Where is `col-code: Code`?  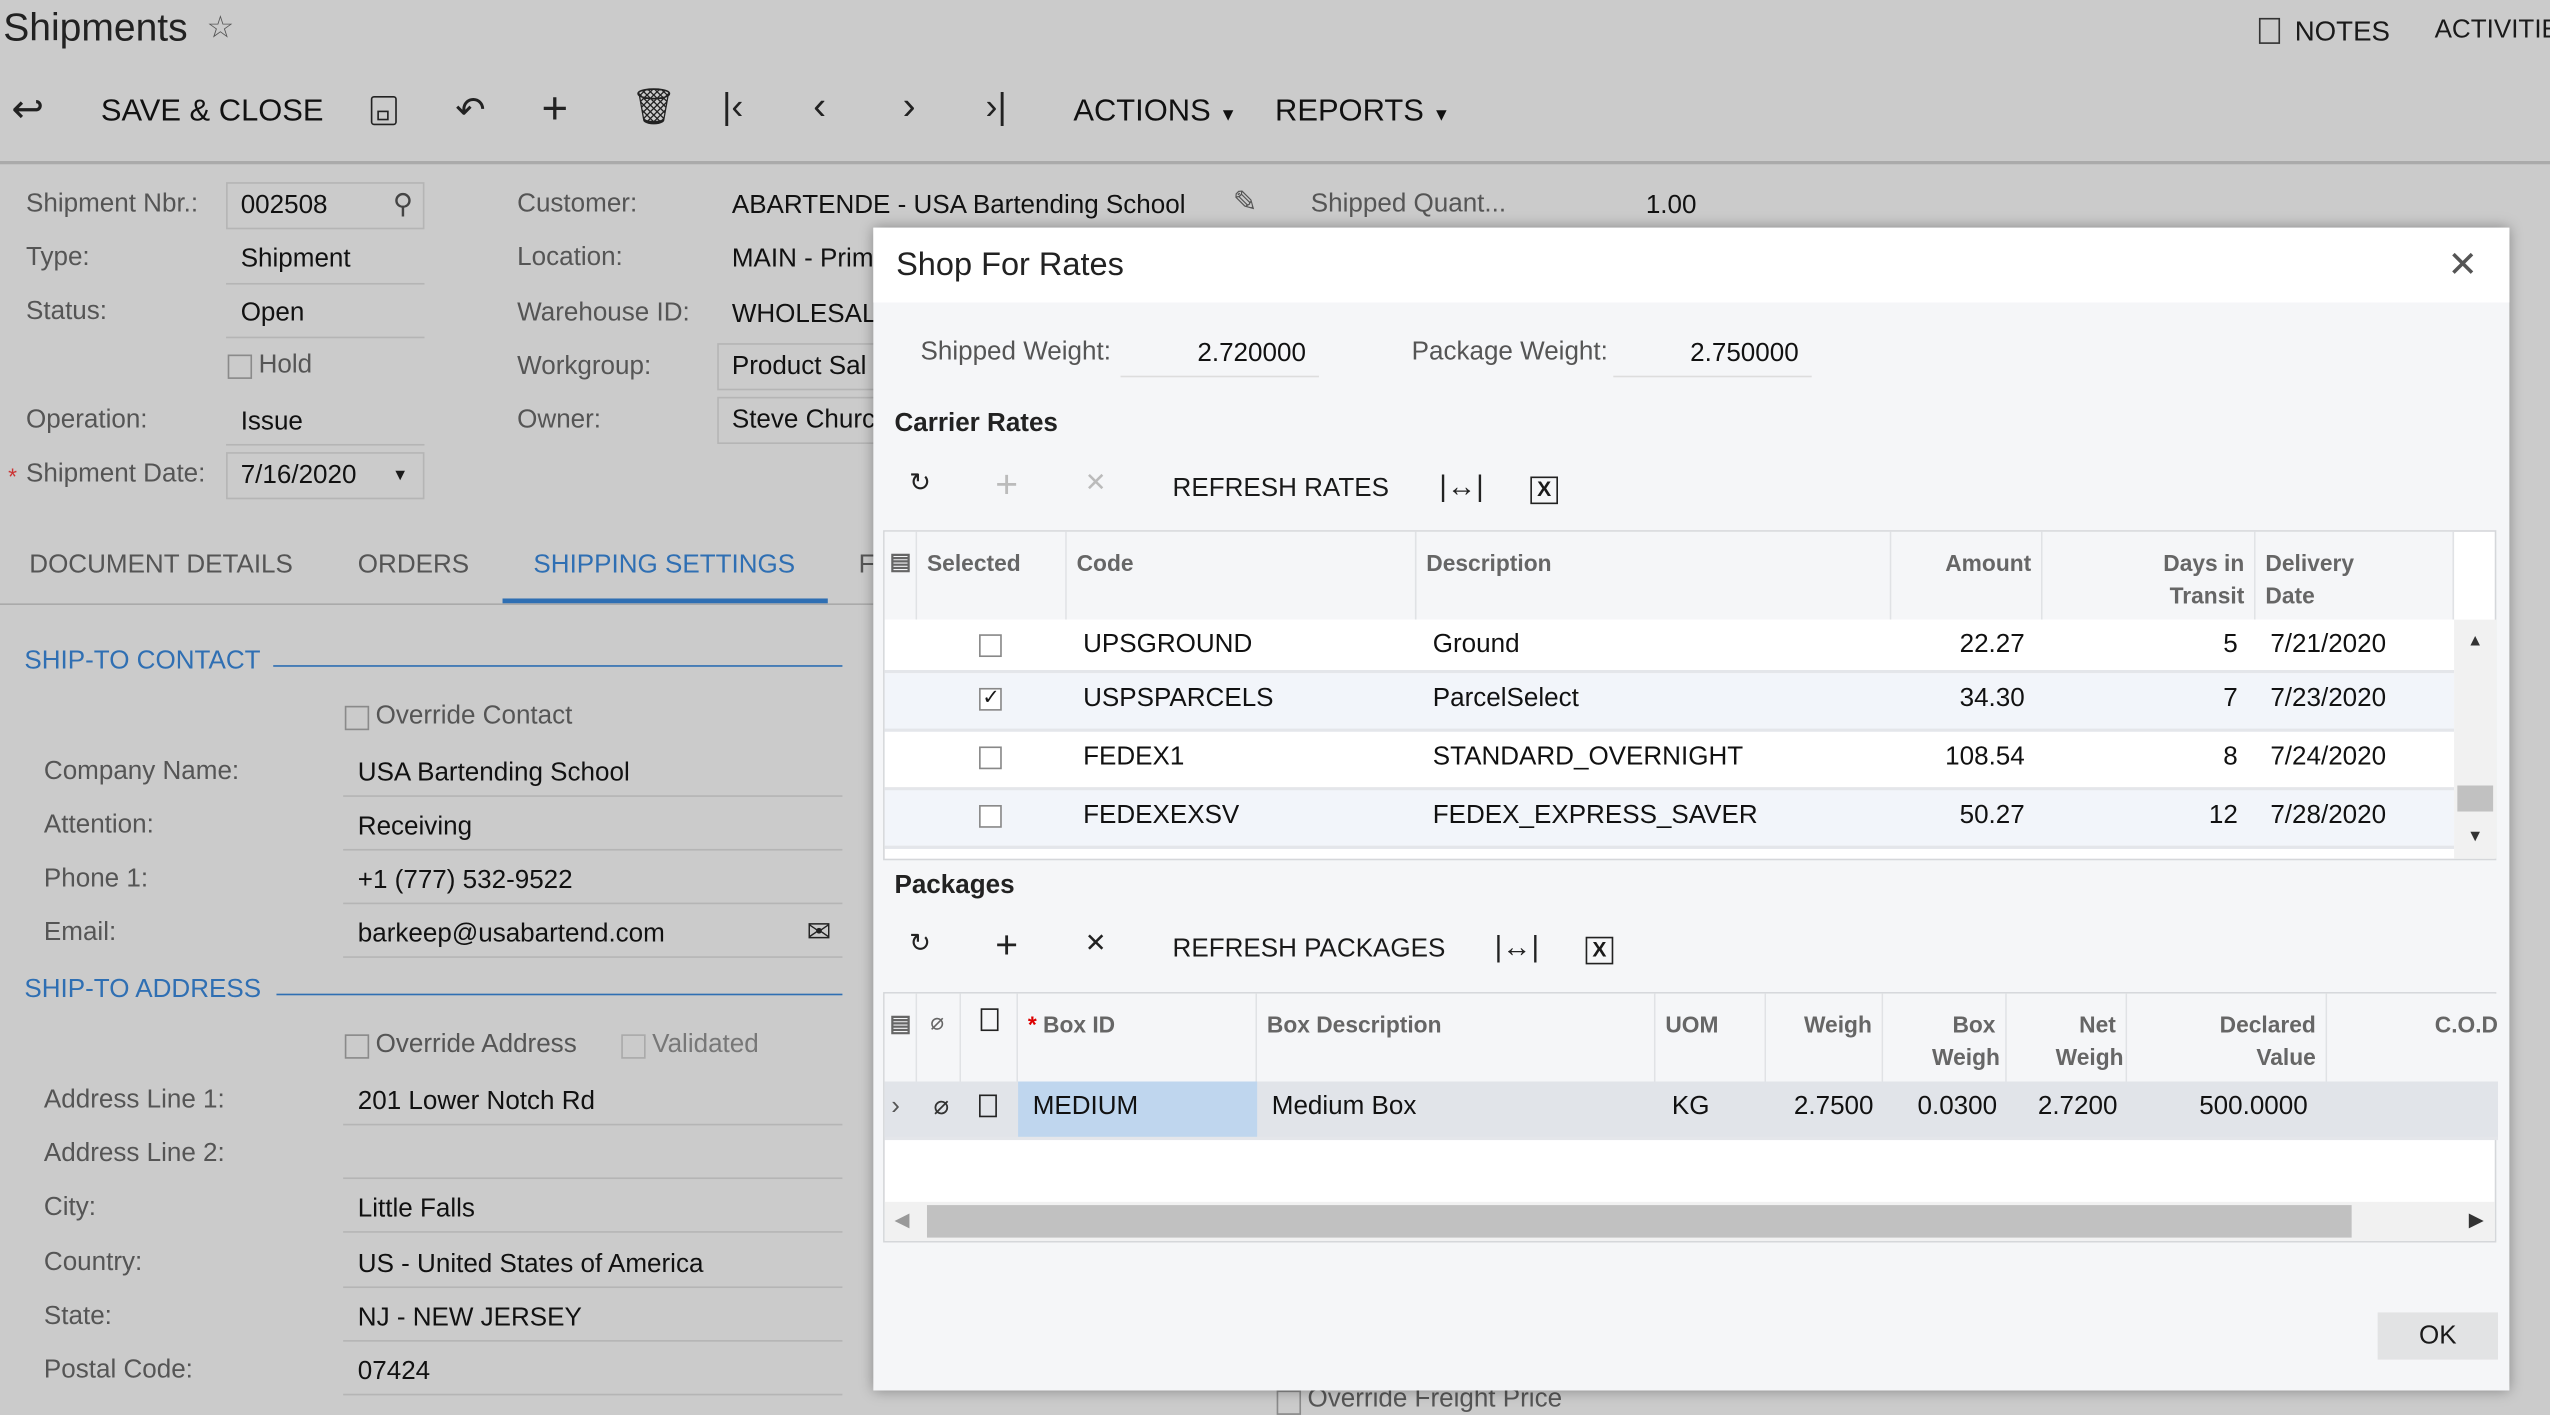 col-code: Code is located at coordinates (1241, 575).